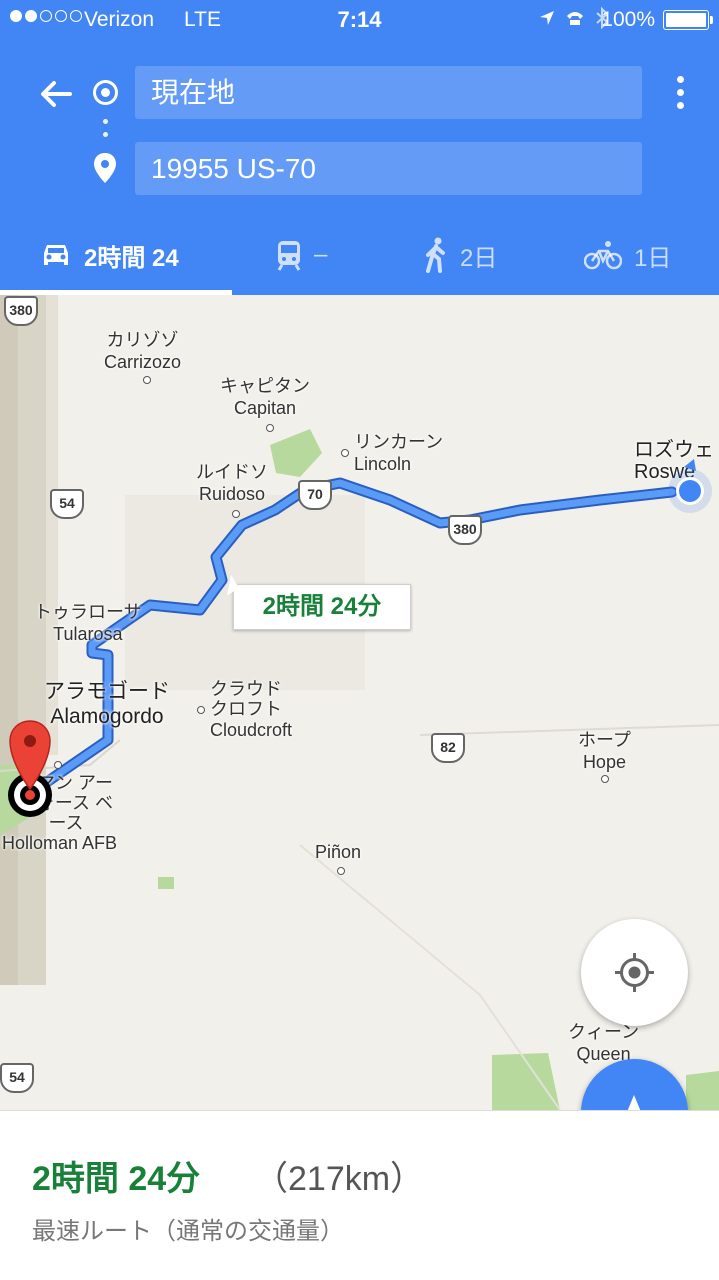 The width and height of the screenshot is (719, 1280). I want to click on origin-marker-icon, so click(105, 92).